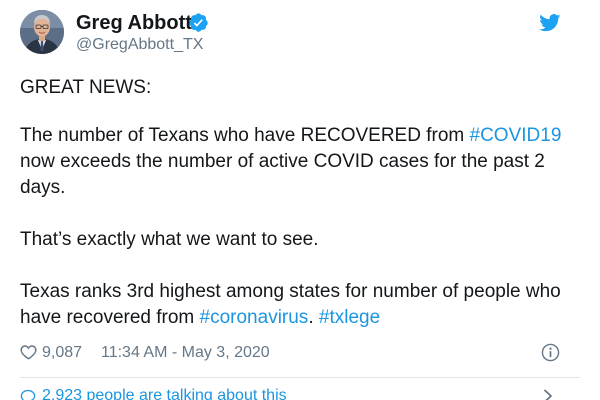 The width and height of the screenshot is (600, 400). What do you see at coordinates (139, 45) in the screenshot?
I see `author-handle: @GregAbbott_TX` at bounding box center [139, 45].